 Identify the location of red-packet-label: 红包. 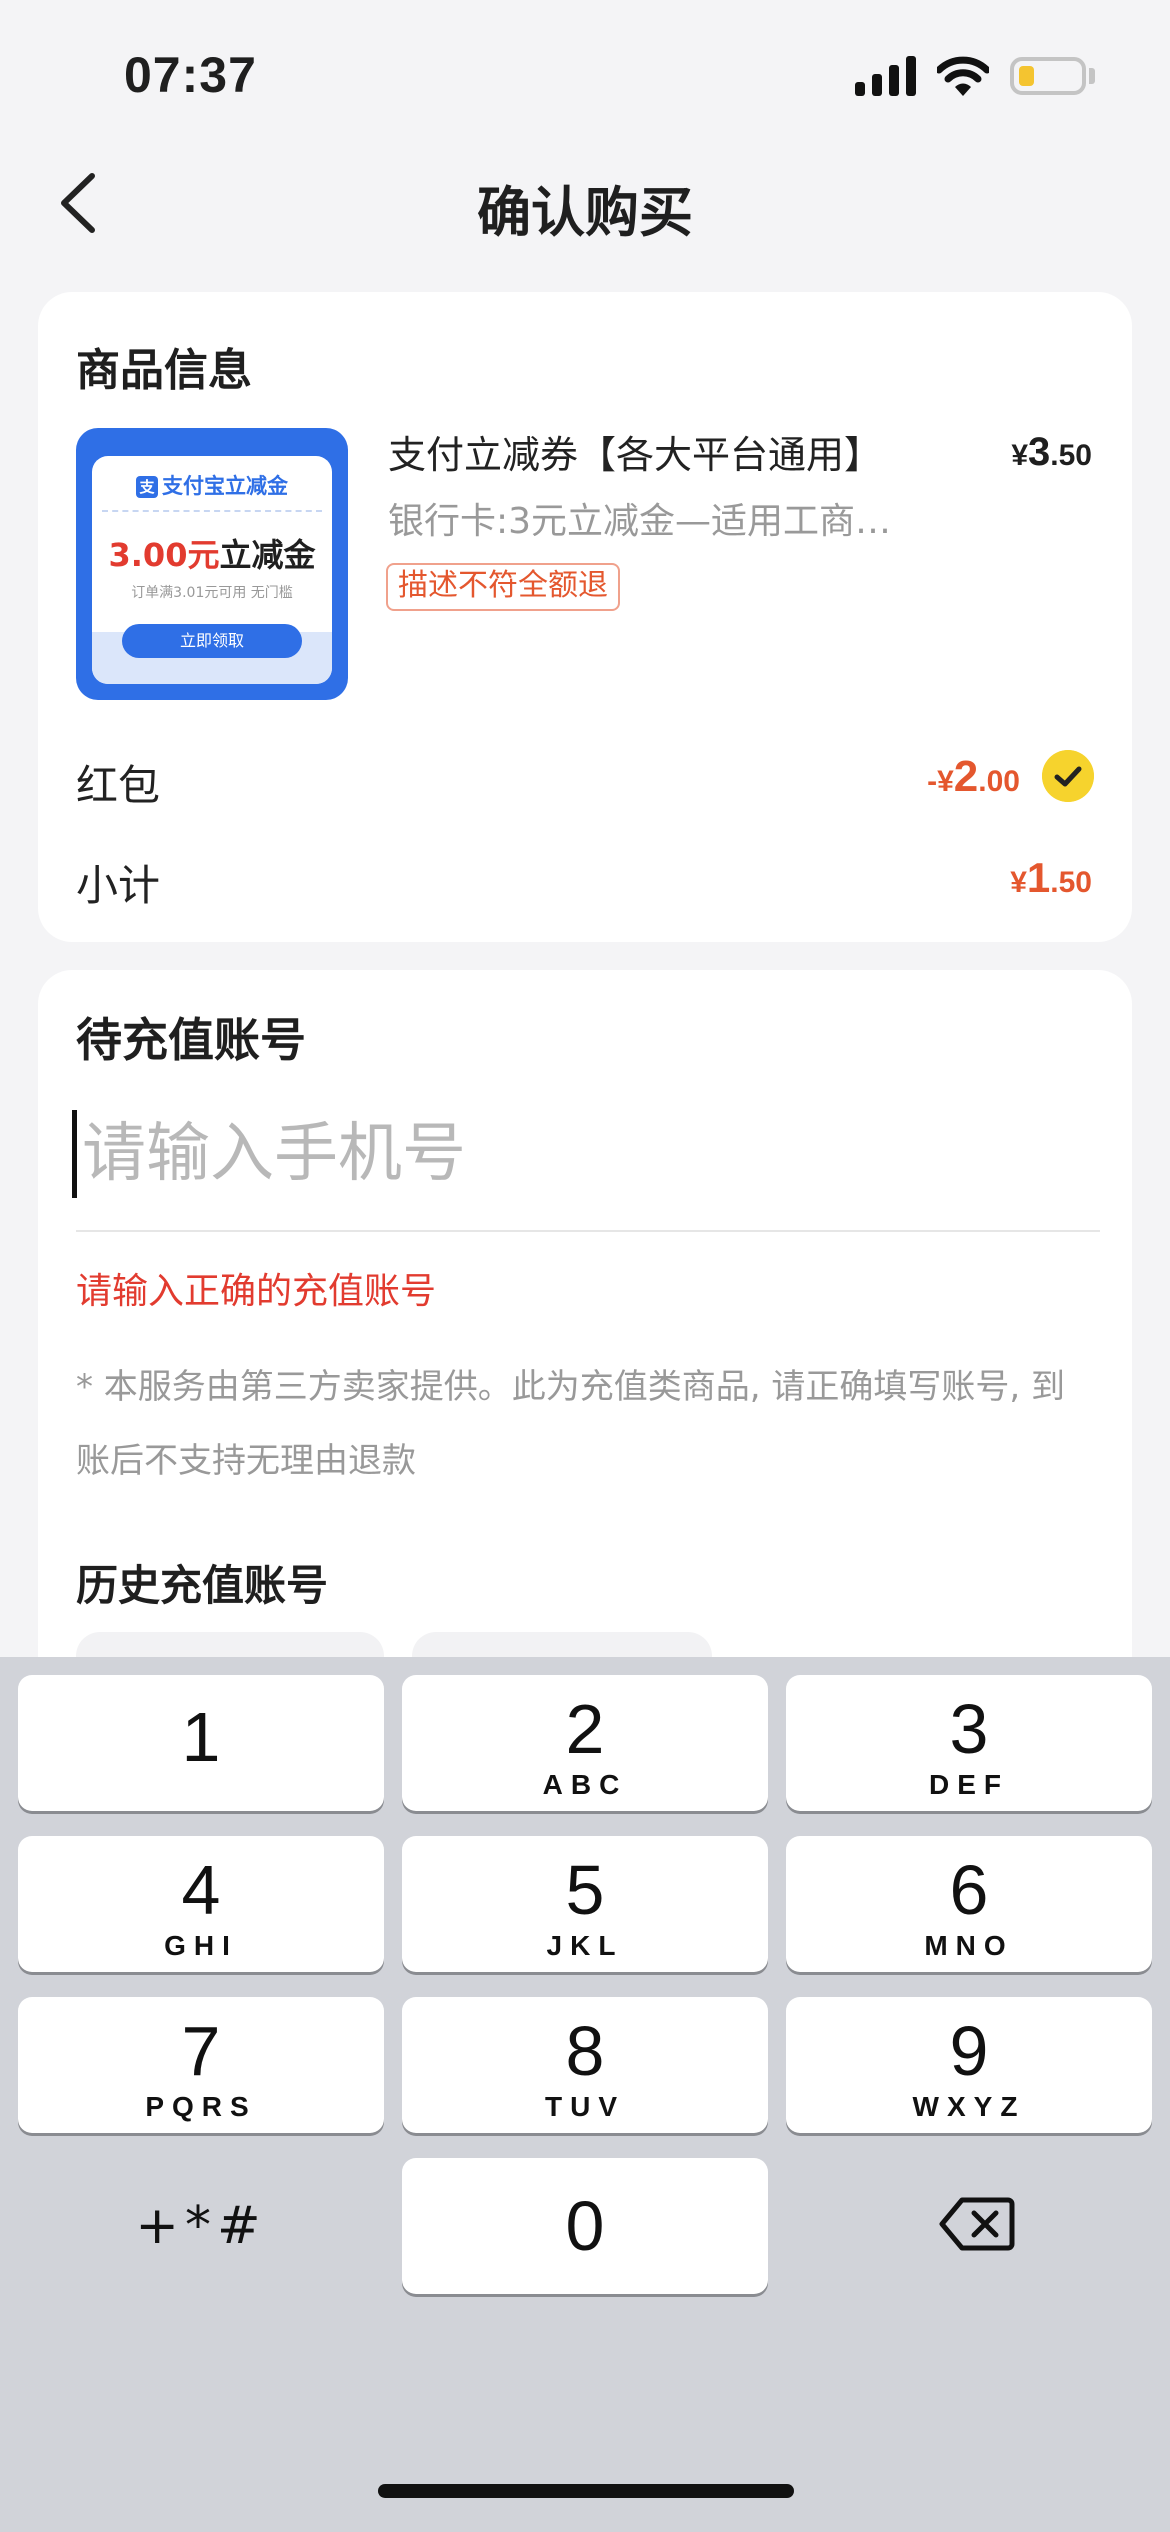
(118, 785).